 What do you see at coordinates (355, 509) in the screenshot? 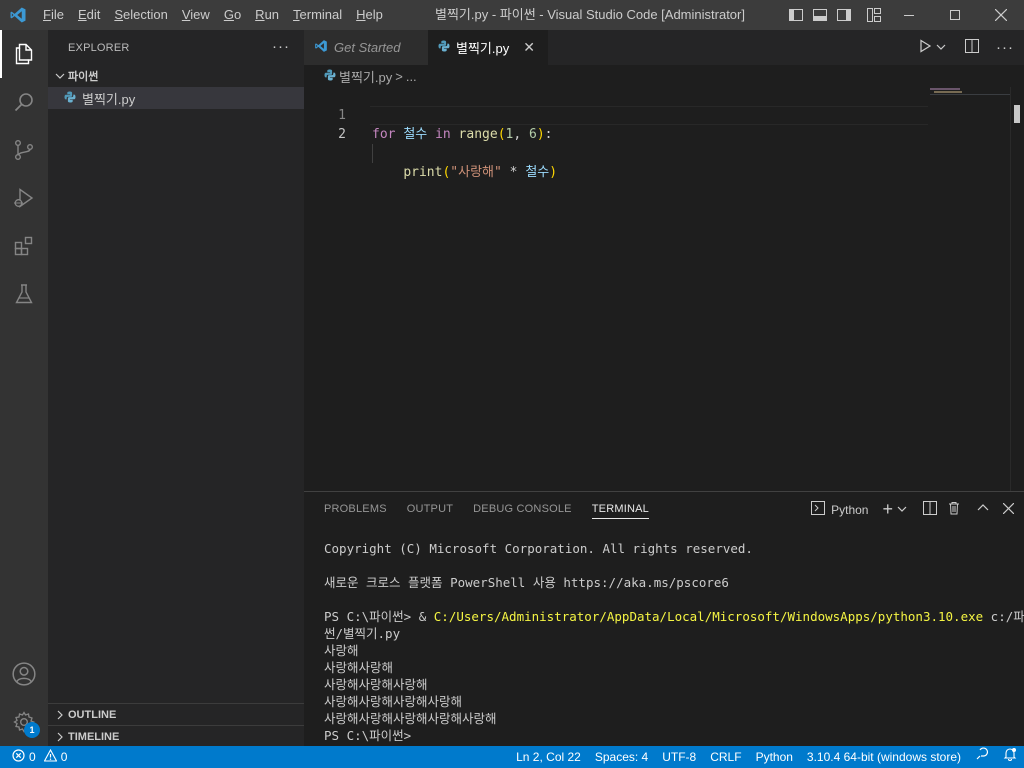
I see `tab-problems: PROBLEMS` at bounding box center [355, 509].